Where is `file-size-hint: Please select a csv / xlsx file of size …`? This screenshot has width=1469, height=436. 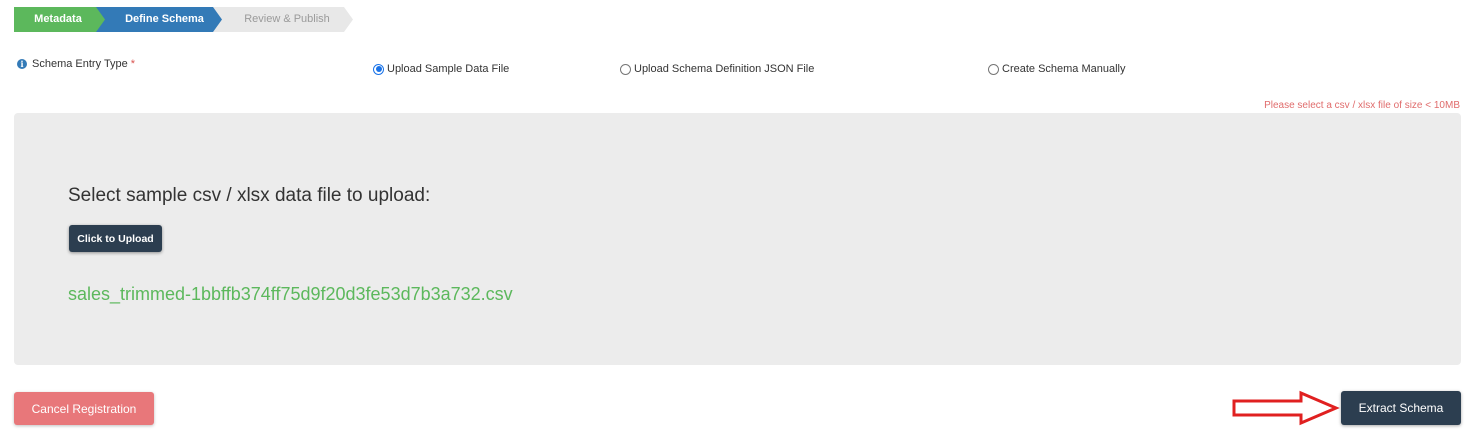
file-size-hint: Please select a csv / xlsx file of size … is located at coordinates (1362, 105).